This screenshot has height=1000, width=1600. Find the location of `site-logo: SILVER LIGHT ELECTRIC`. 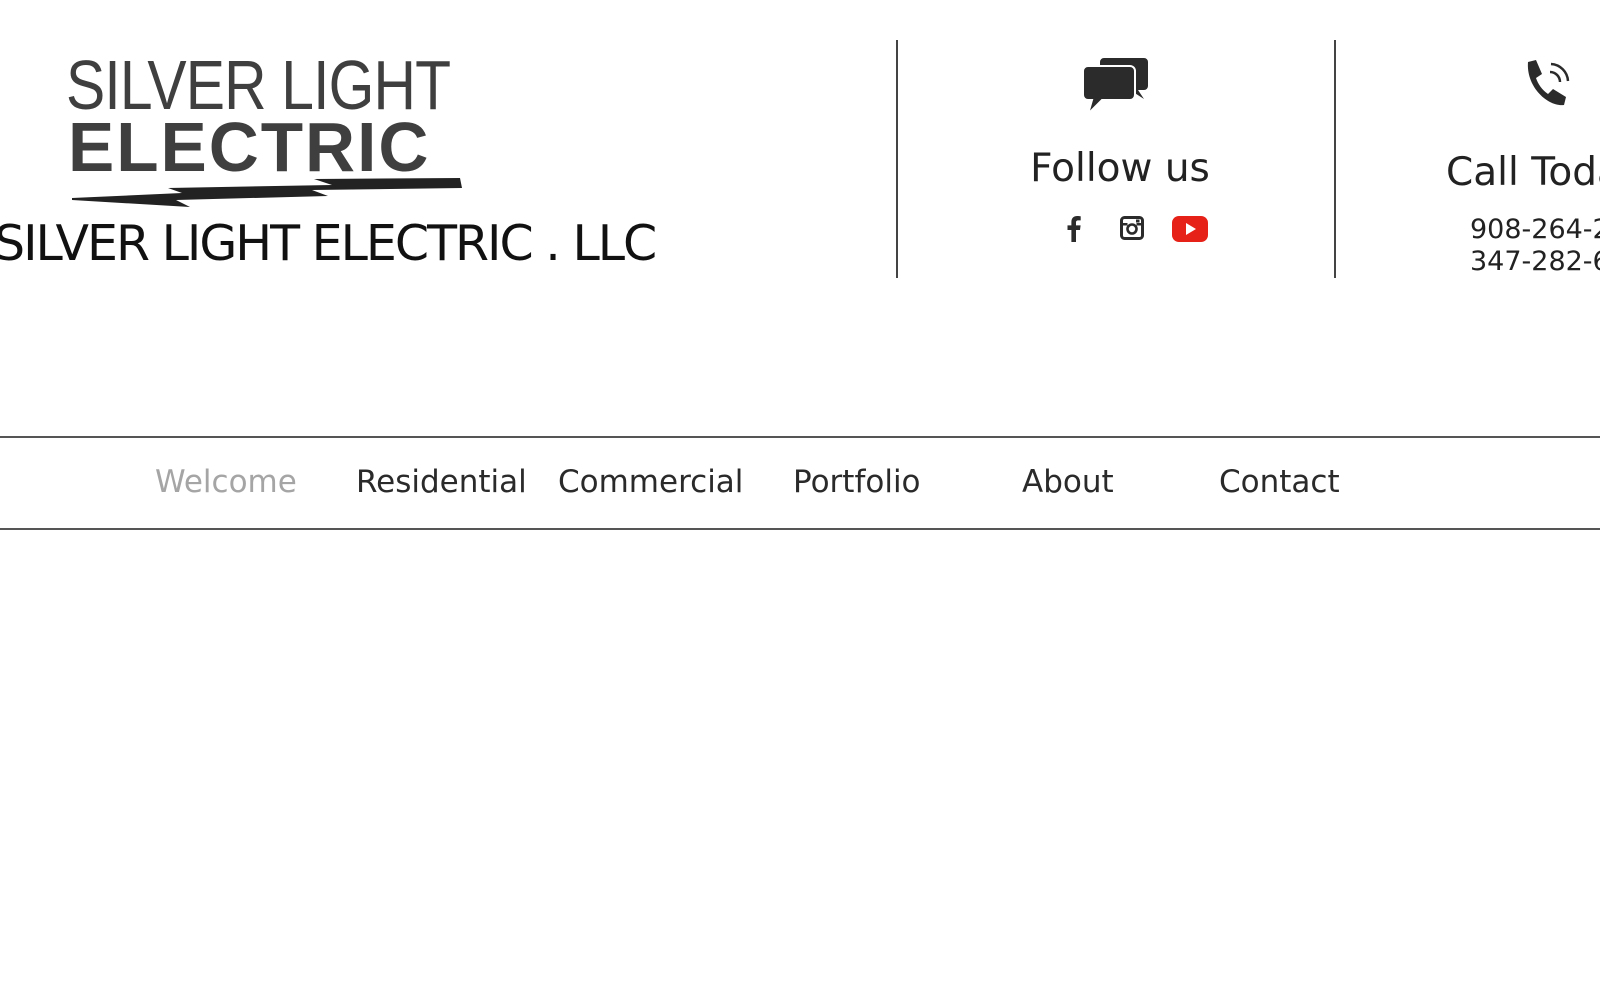

site-logo: SILVER LIGHT ELECTRIC is located at coordinates (266, 130).